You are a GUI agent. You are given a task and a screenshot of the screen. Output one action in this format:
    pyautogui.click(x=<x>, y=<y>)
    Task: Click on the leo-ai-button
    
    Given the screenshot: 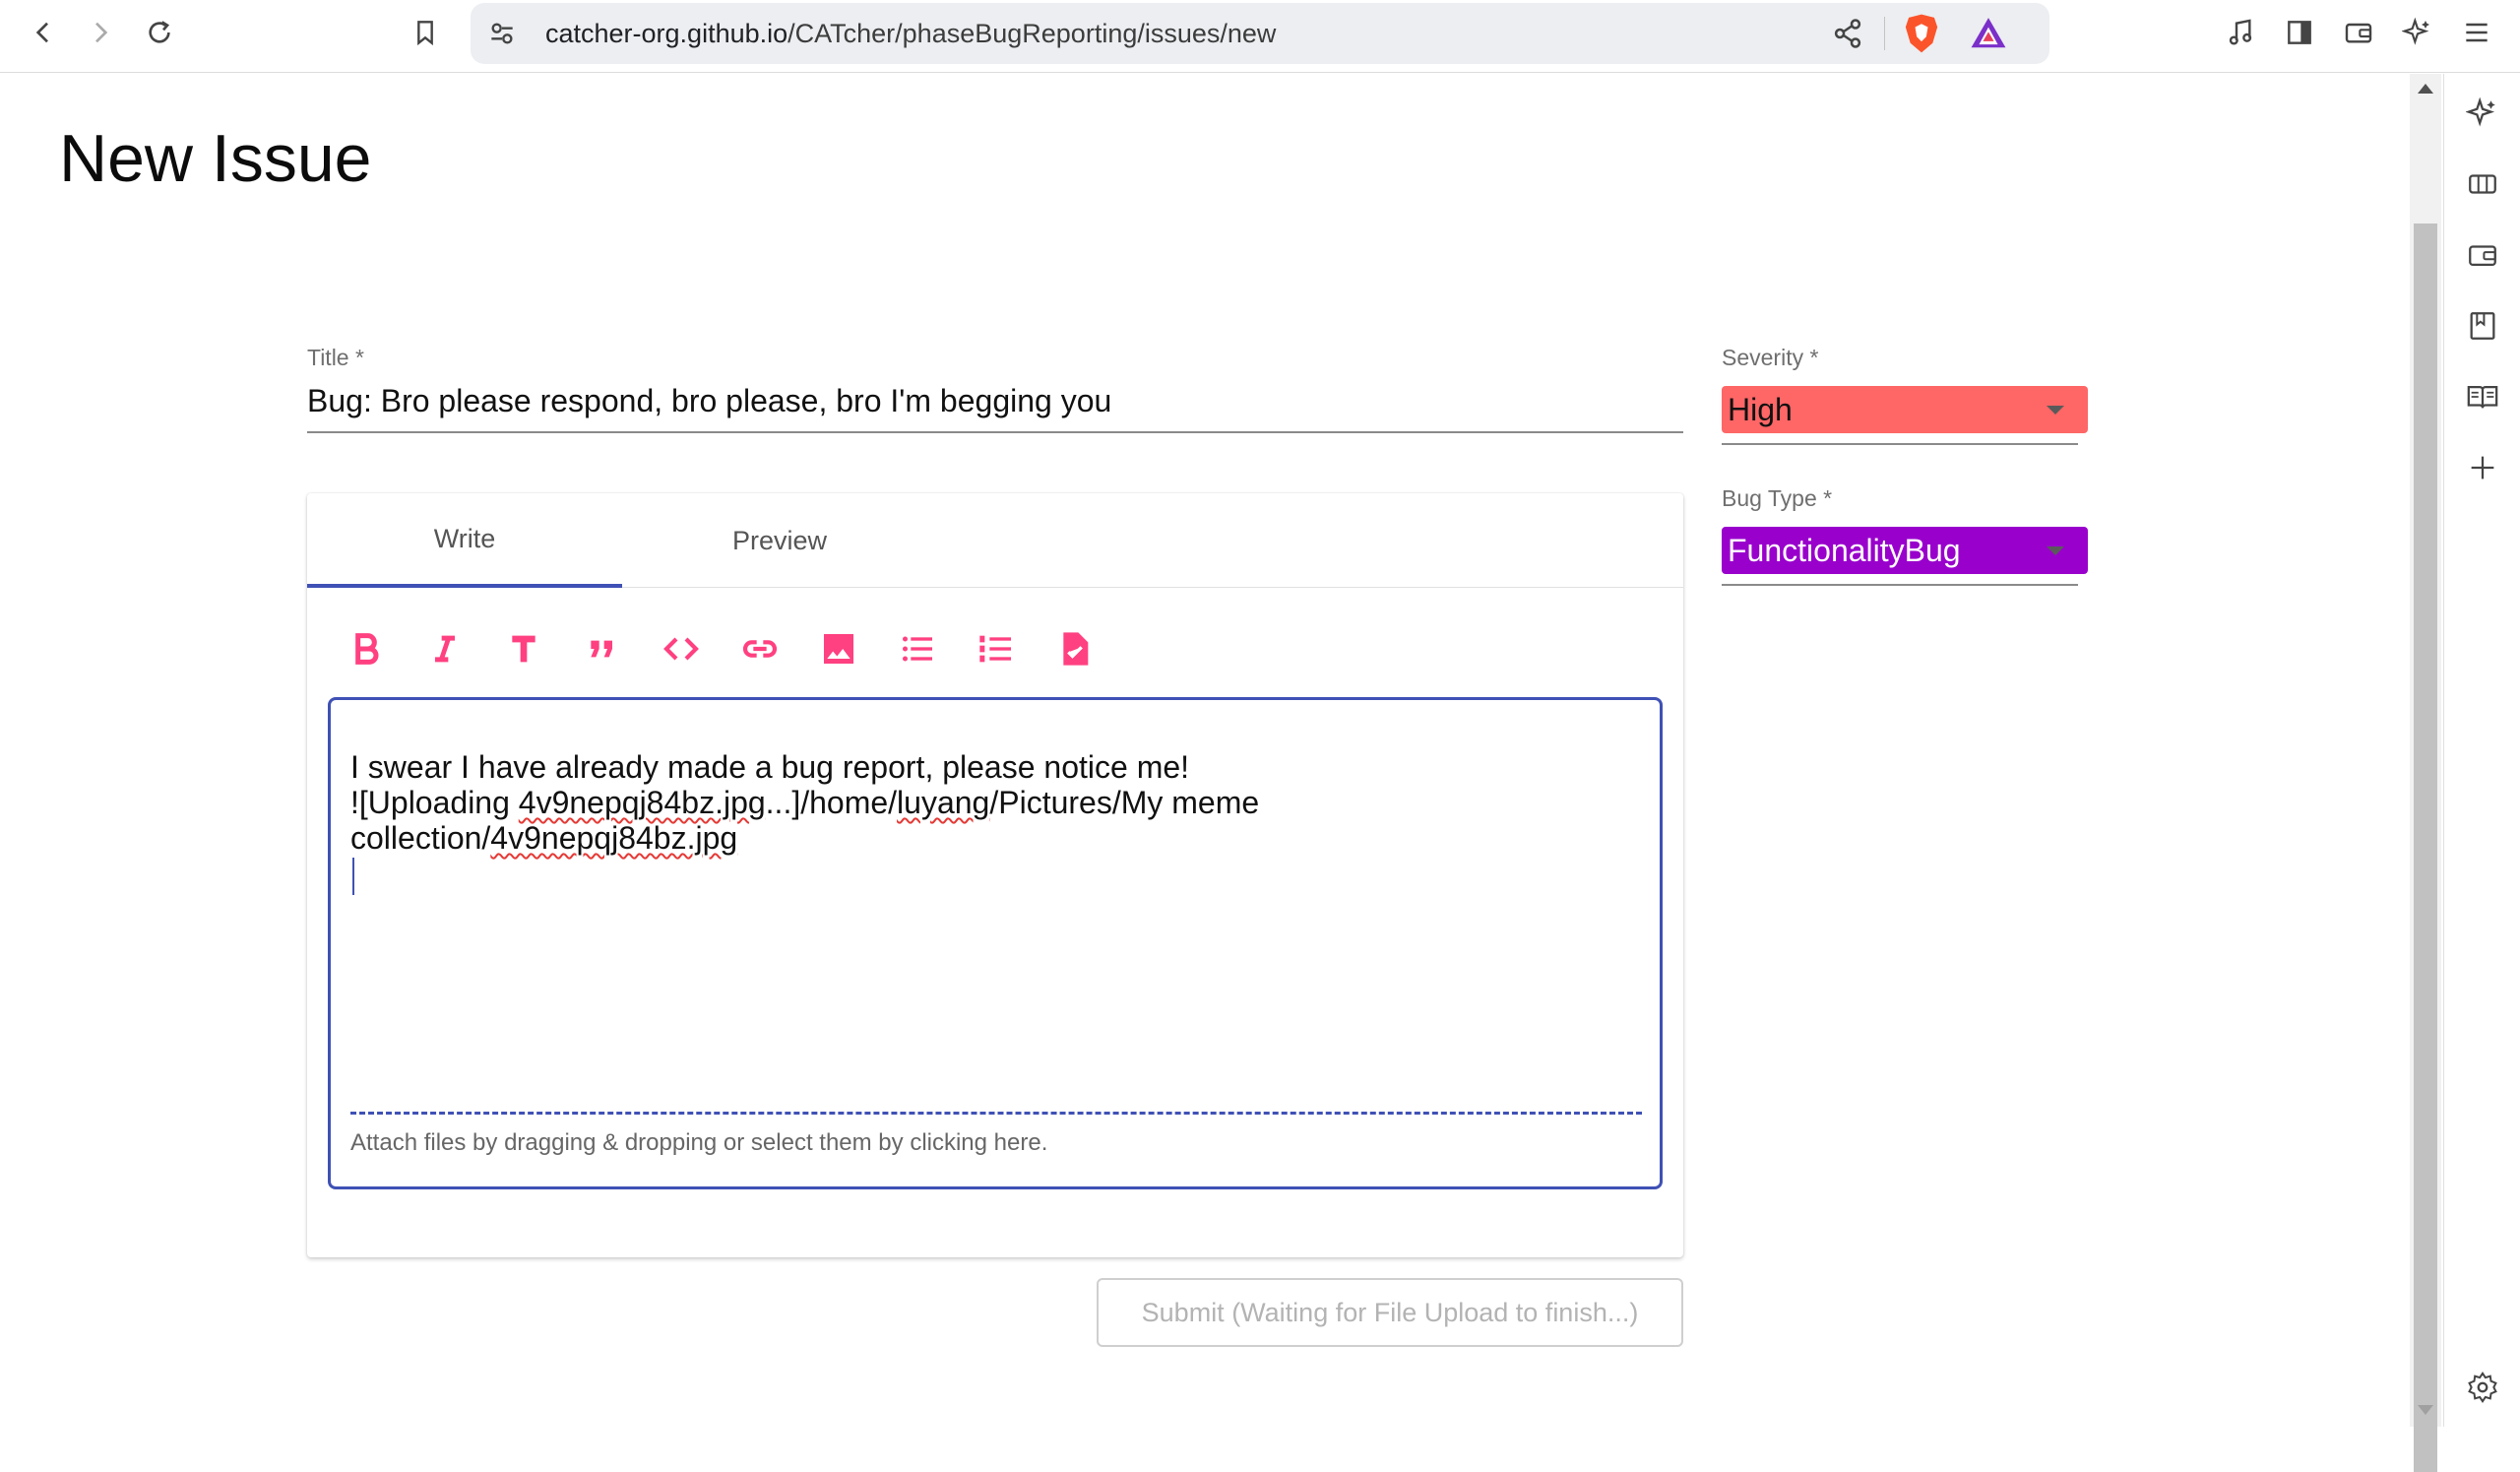 What is the action you would take?
    pyautogui.click(x=2417, y=32)
    